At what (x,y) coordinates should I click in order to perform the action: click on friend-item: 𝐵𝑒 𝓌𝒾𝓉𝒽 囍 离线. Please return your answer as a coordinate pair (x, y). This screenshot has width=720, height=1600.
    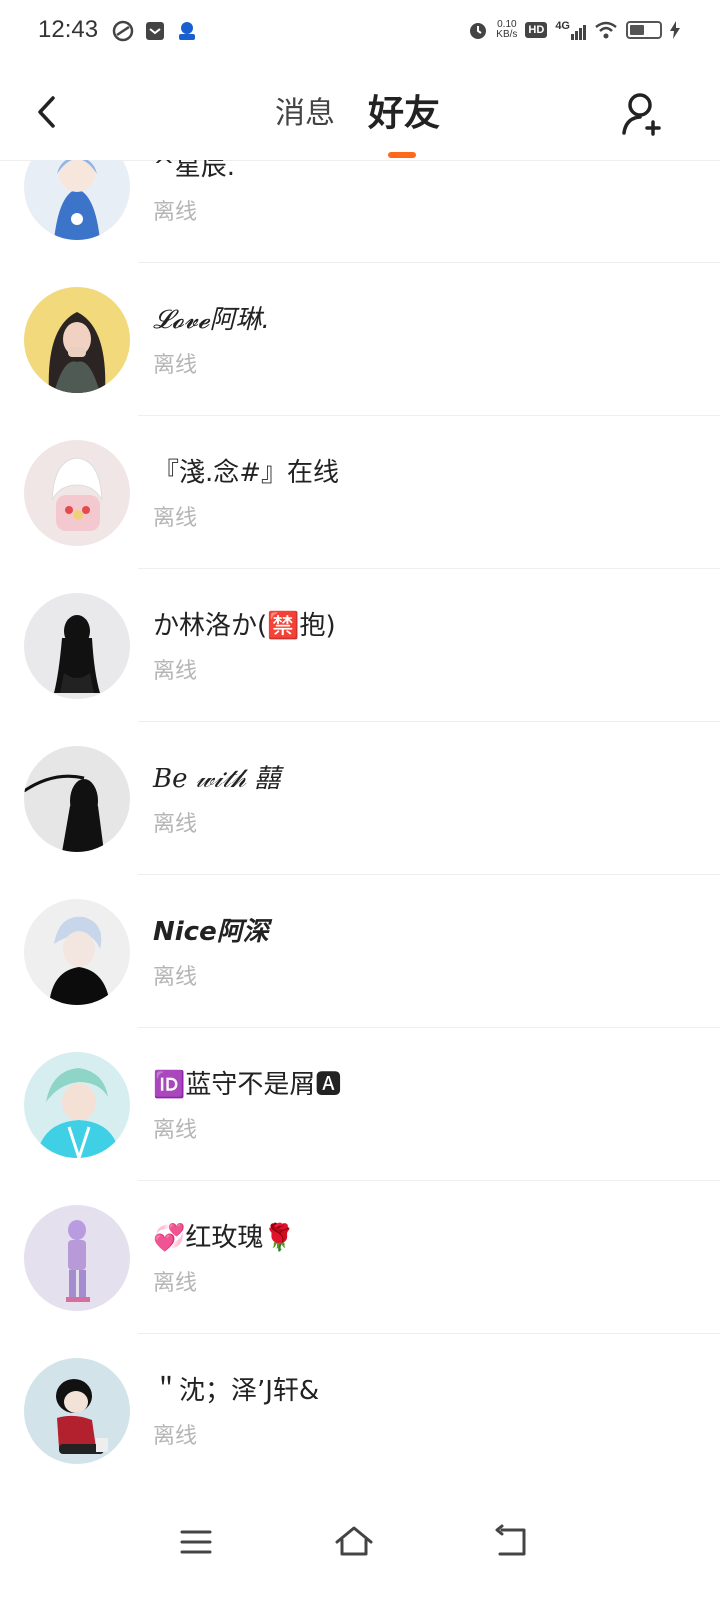
    Looking at the image, I should click on (360, 798).